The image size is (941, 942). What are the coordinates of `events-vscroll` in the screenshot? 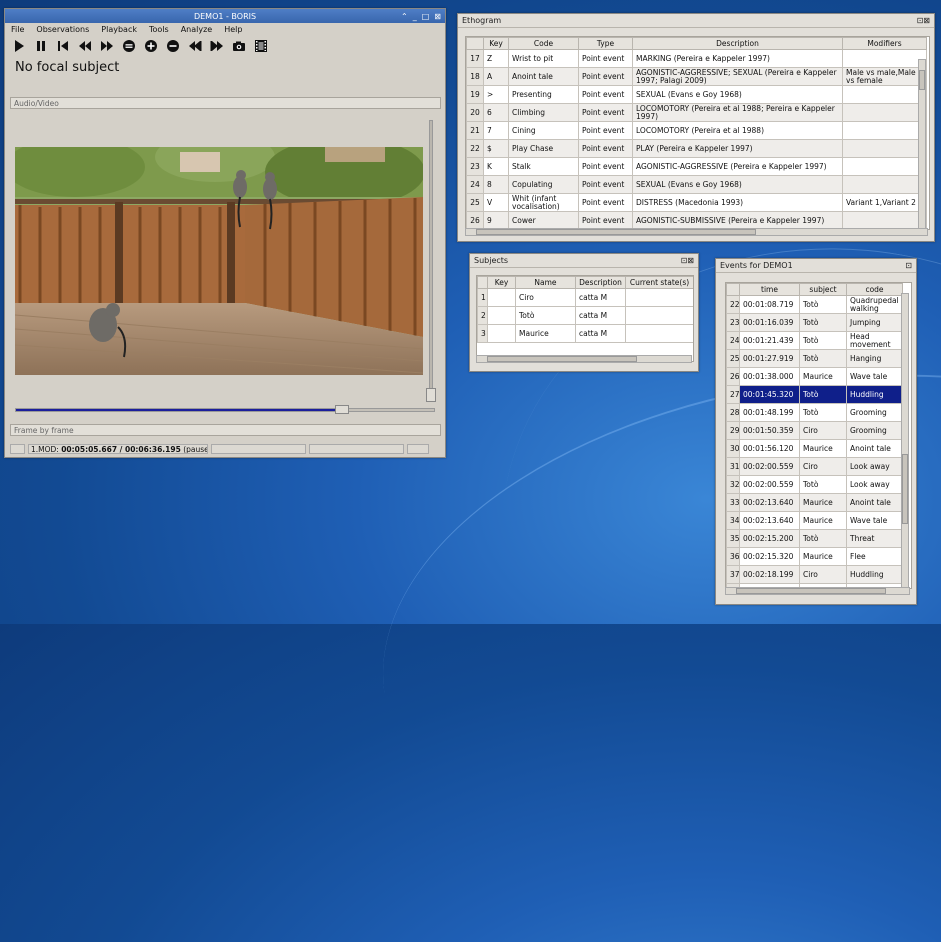 It's located at (905, 440).